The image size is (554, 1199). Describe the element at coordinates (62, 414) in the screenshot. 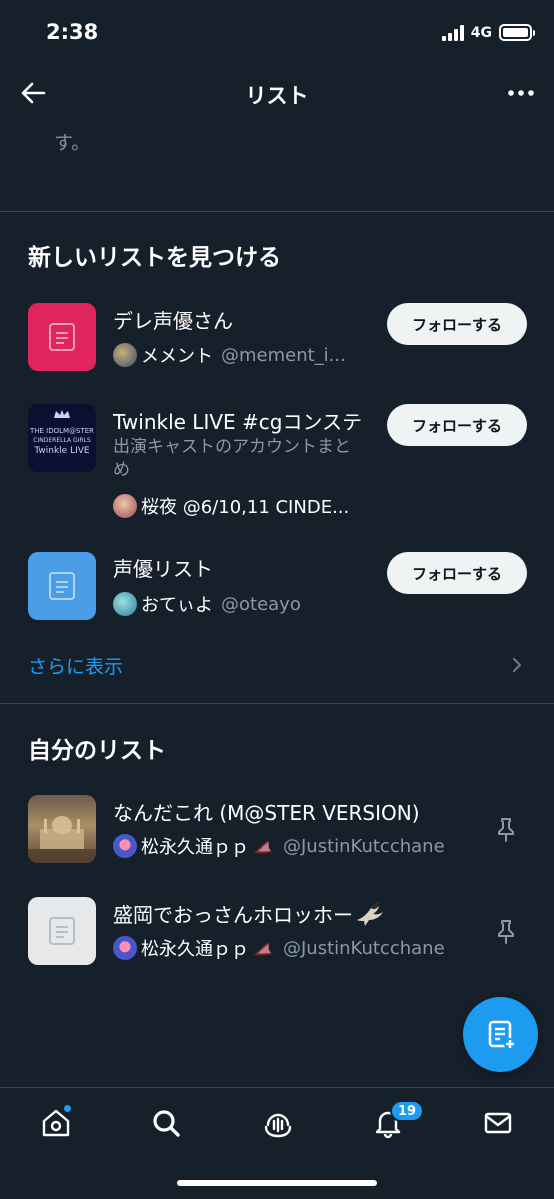

I see `crown-icon` at that location.